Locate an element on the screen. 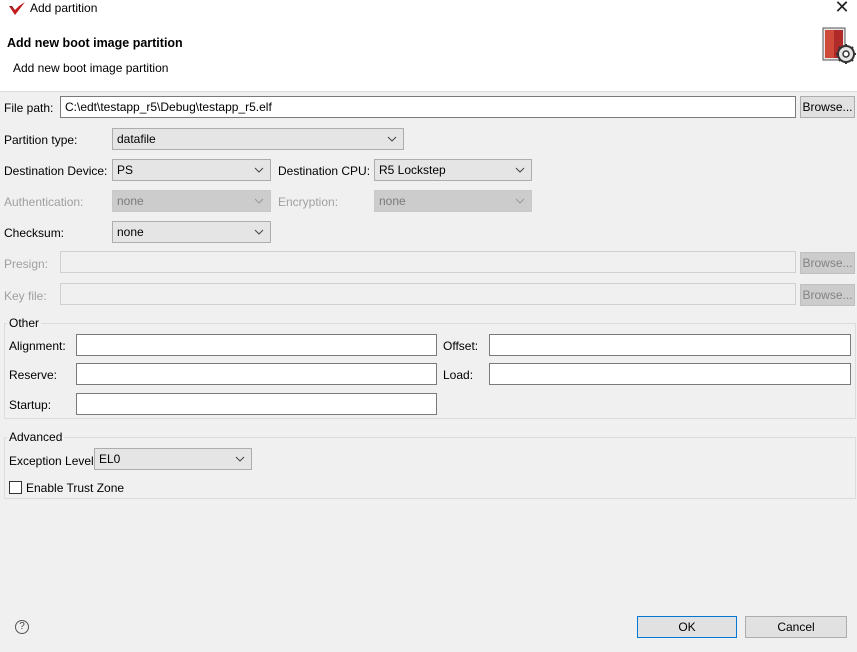 This screenshot has width=857, height=652. presign-label: Presign: is located at coordinates (26, 264).